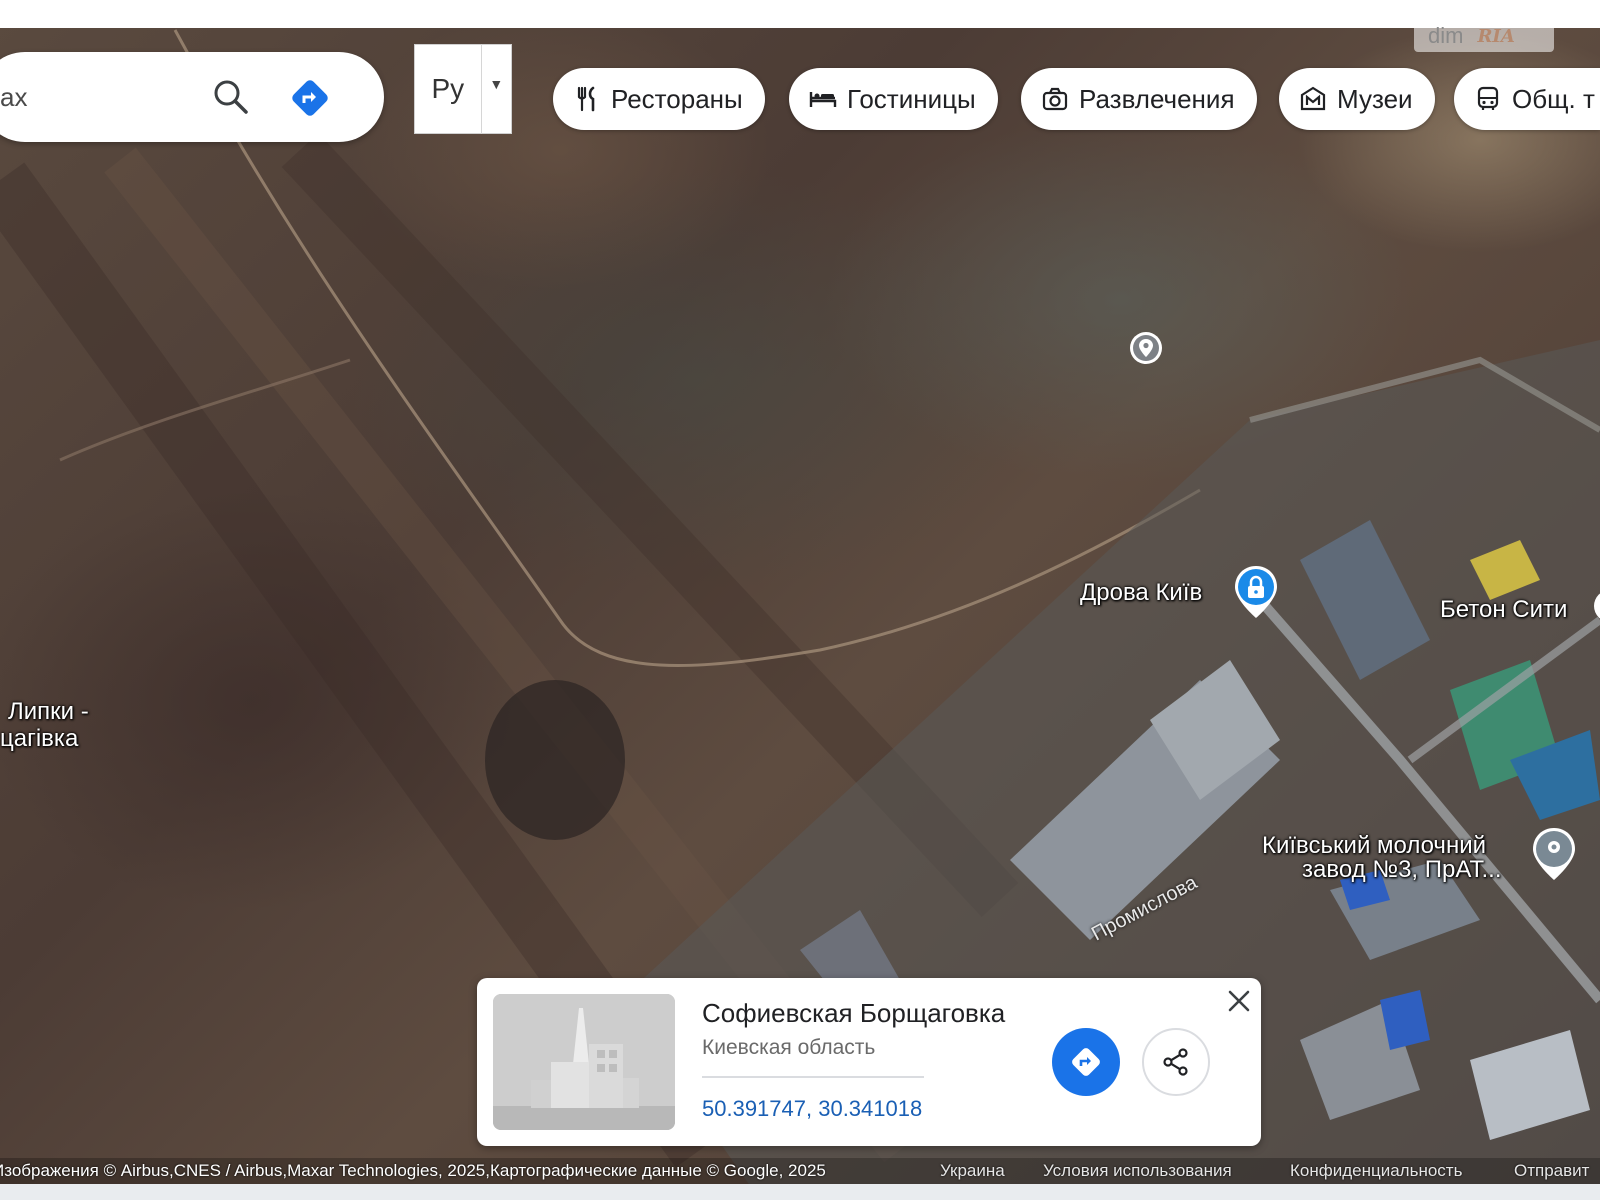  I want to click on chip-museums: Музеи, so click(1357, 99).